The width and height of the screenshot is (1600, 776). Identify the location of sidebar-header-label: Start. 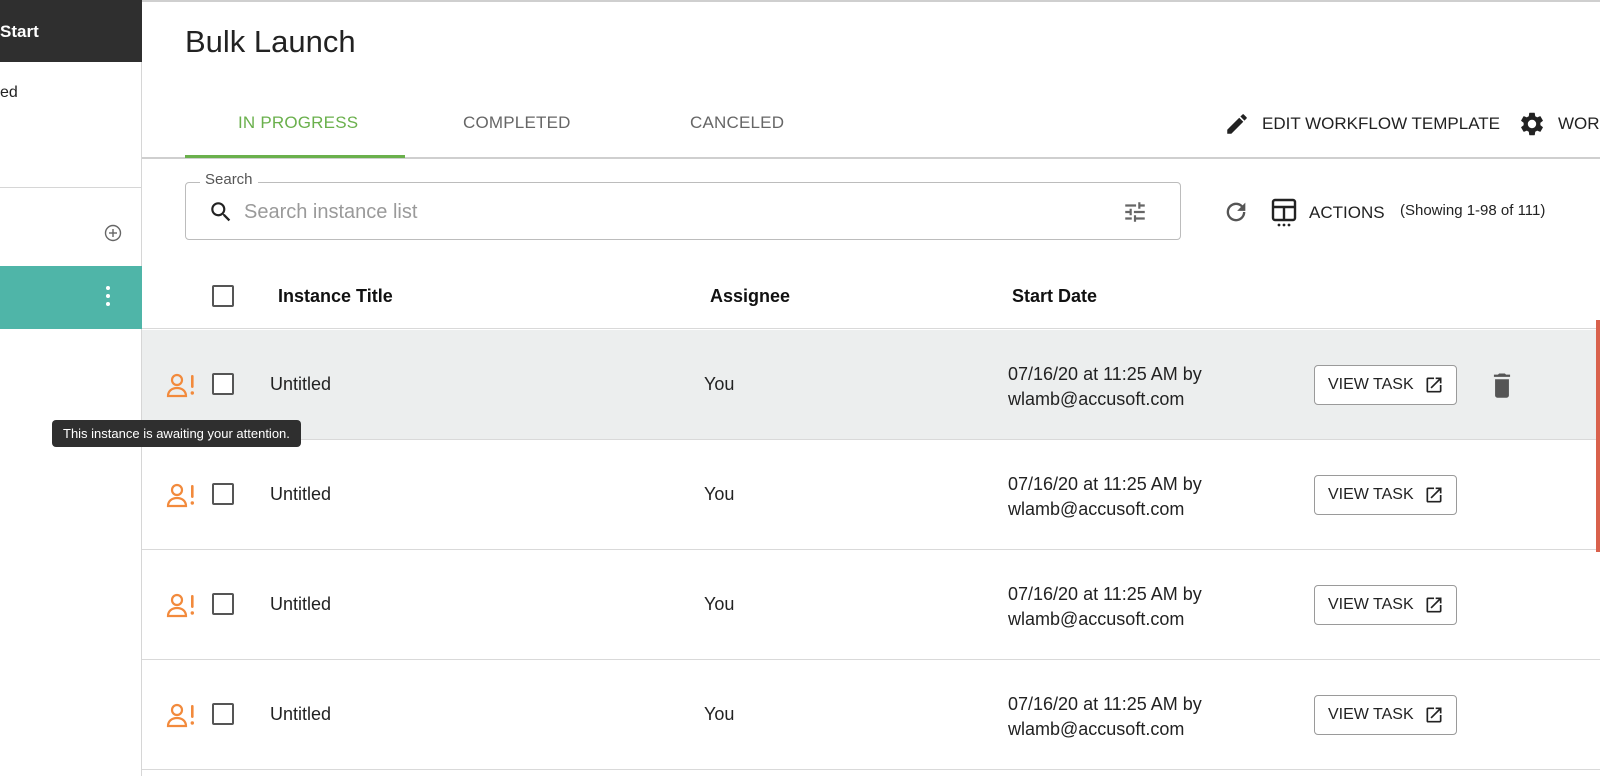
(19, 31).